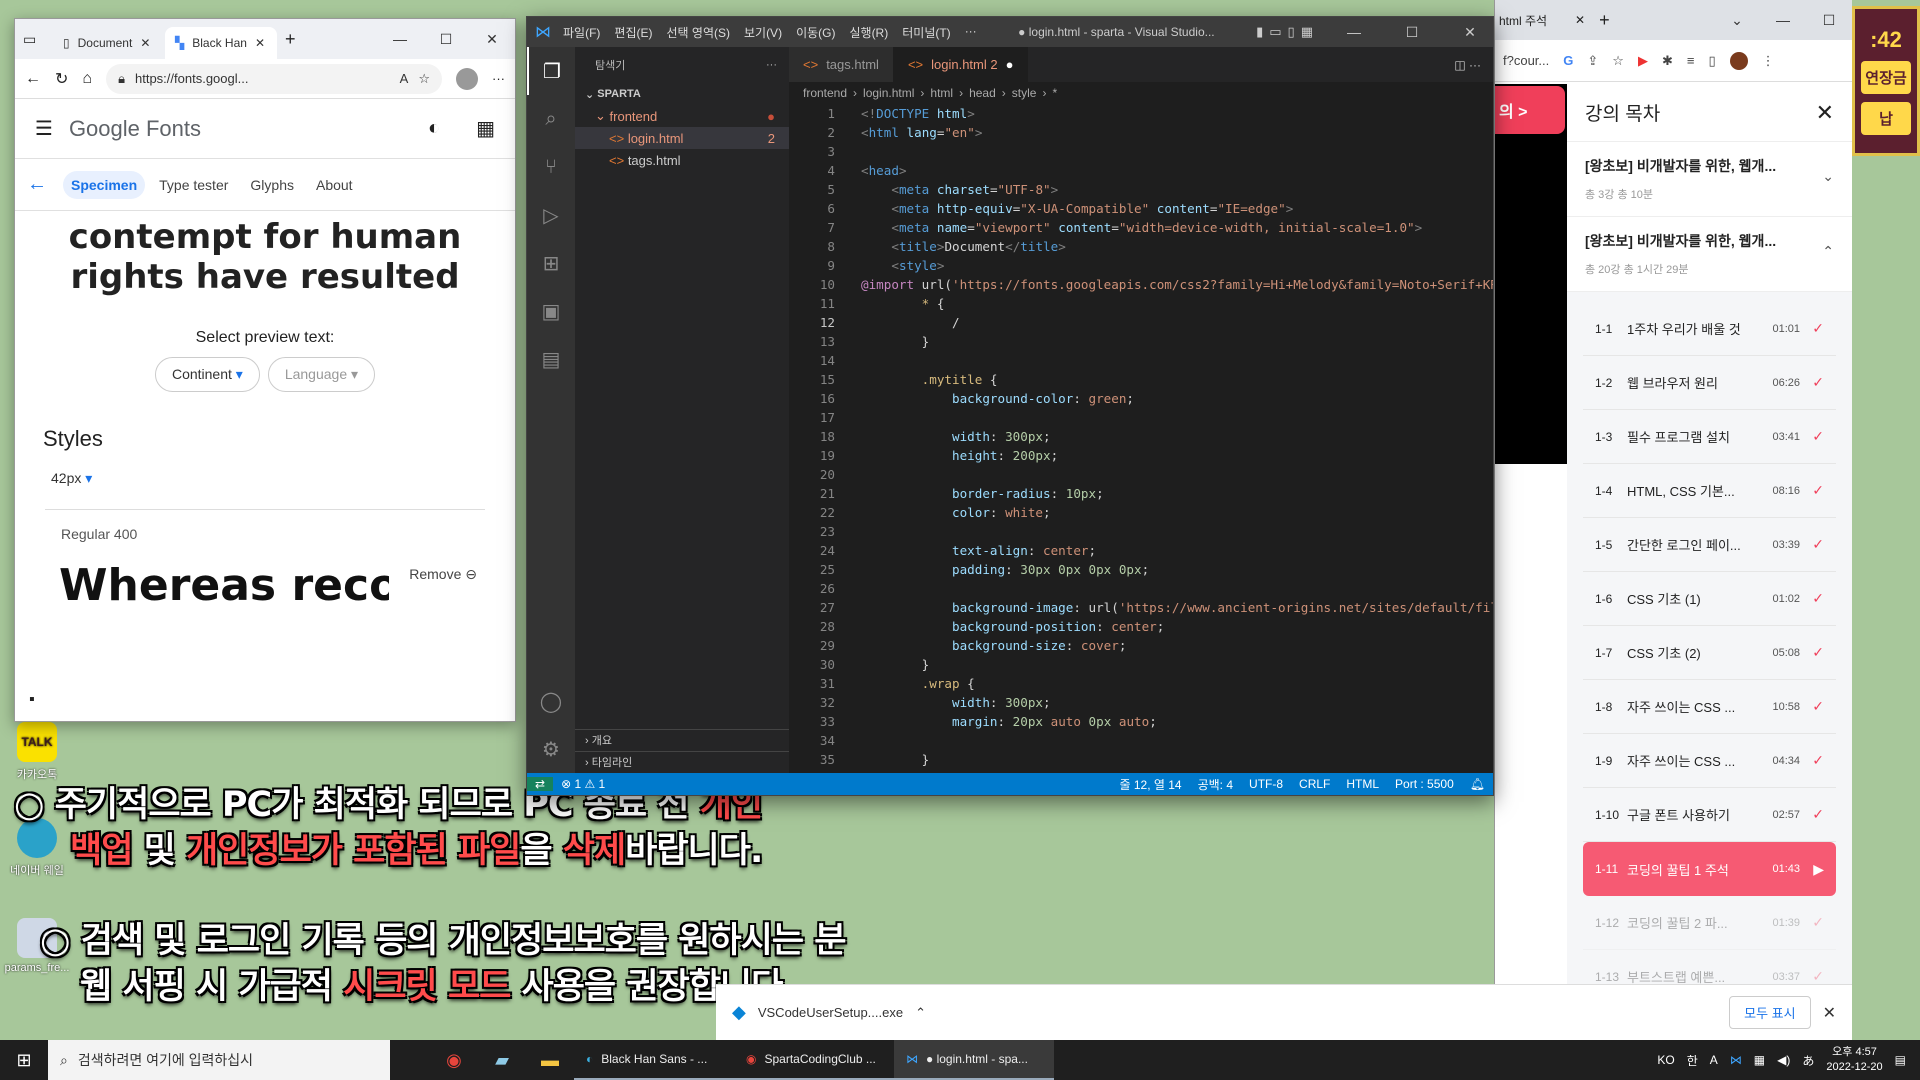 Image resolution: width=1920 pixels, height=1080 pixels. I want to click on lesson-item: 1-7 CSS 기초 (2) 05:08 ✓, so click(1709, 653).